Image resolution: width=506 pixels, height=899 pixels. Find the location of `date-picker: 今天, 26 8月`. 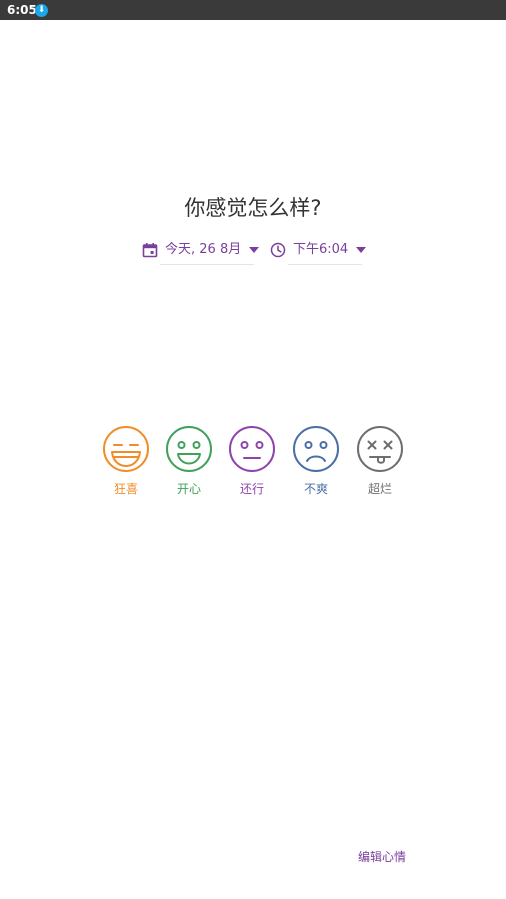

date-picker: 今天, 26 8月 is located at coordinates (201, 250).